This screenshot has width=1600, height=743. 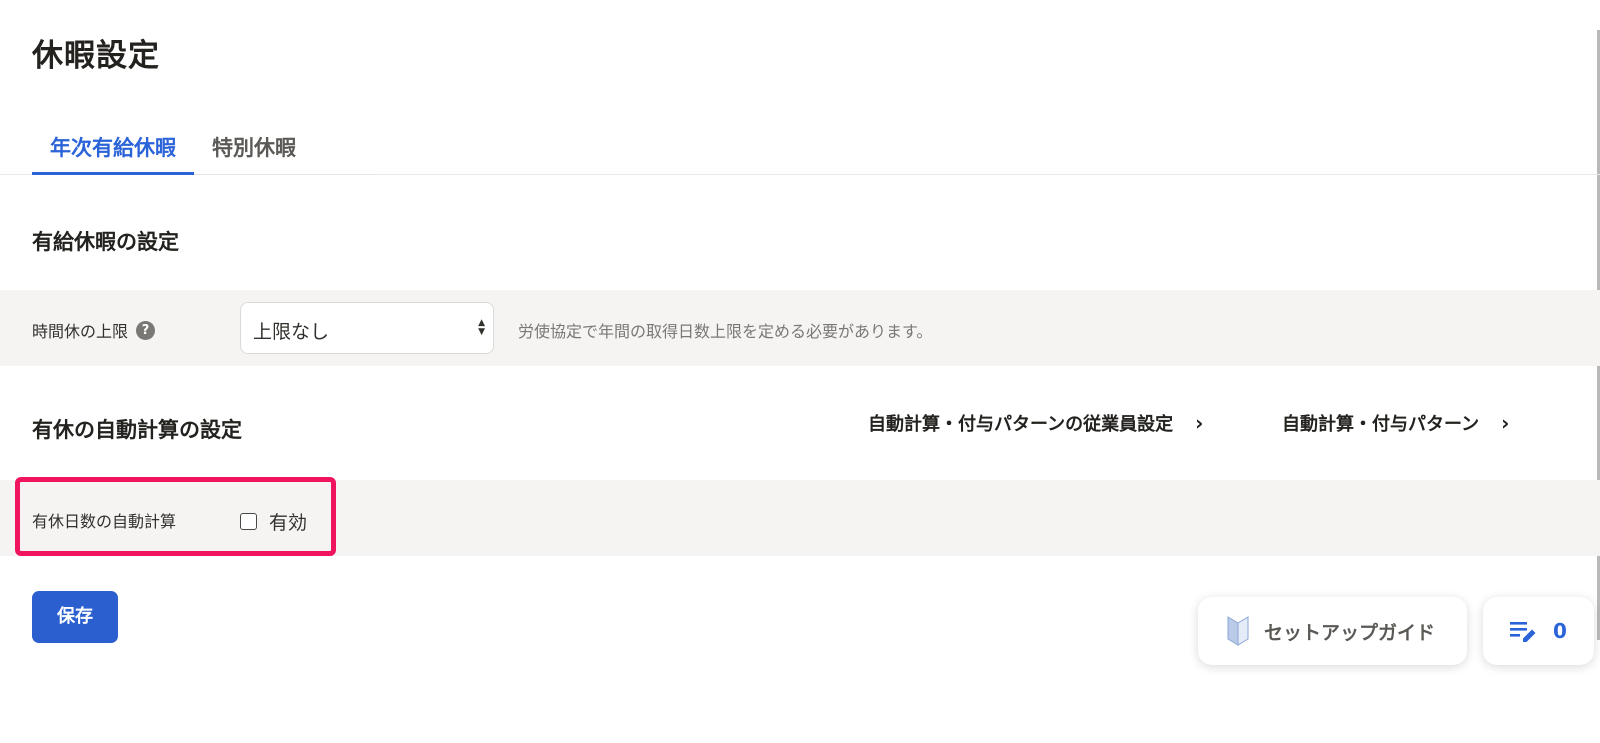 I want to click on grant-pattern-label: 自動計算・付与パターン, so click(x=1381, y=424).